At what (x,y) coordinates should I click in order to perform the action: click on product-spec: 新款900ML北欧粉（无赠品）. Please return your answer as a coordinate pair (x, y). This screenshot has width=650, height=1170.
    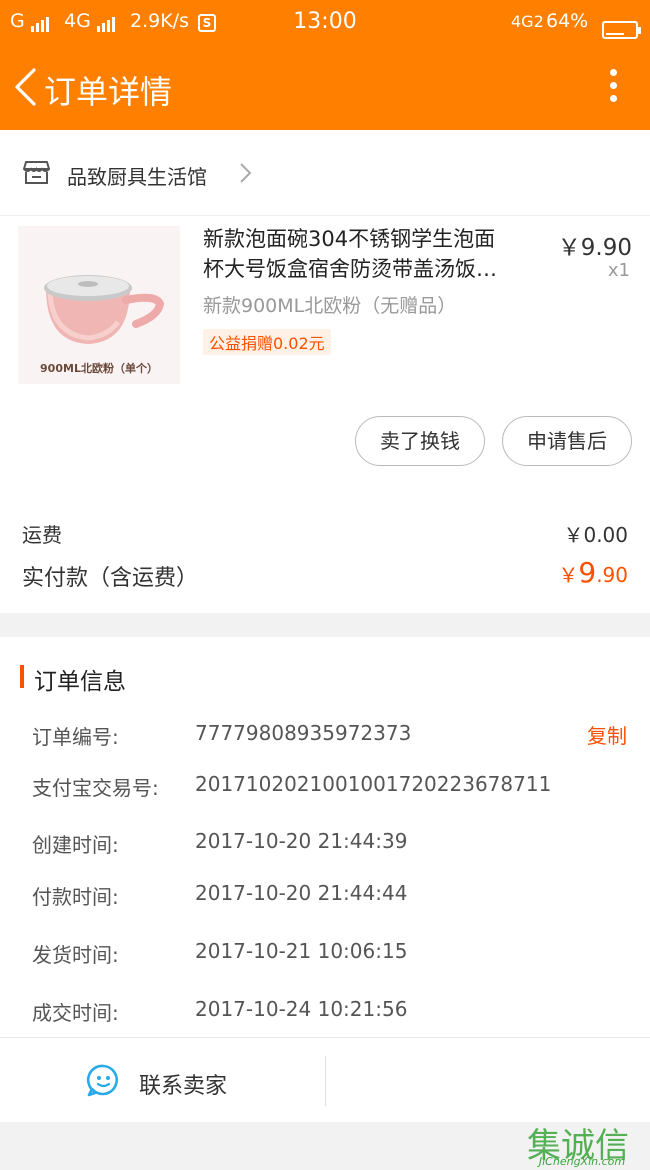
    Looking at the image, I should click on (330, 306).